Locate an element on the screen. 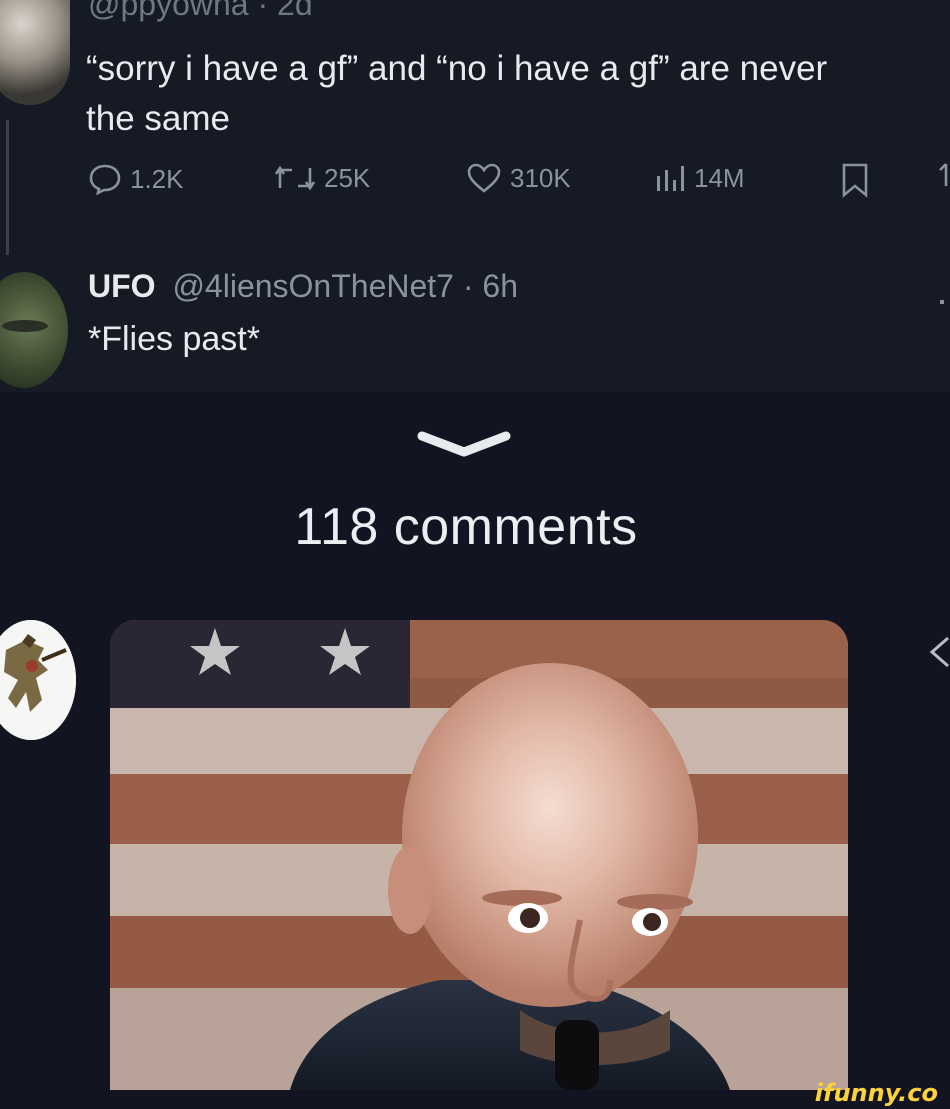 This screenshot has height=1109, width=950. share-button is located at coordinates (940, 180).